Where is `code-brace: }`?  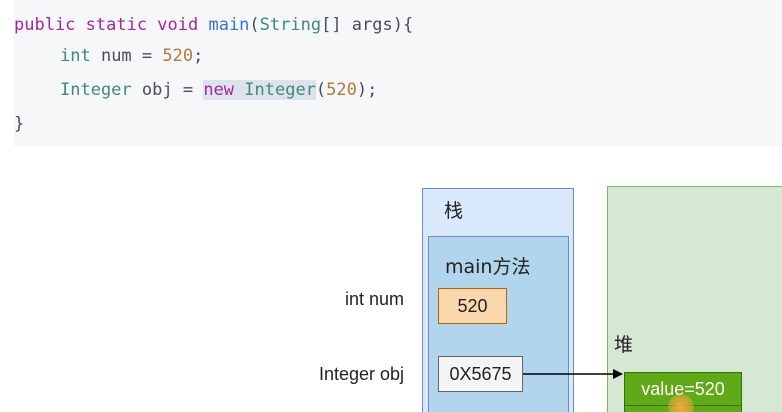
code-brace: } is located at coordinates (19, 124).